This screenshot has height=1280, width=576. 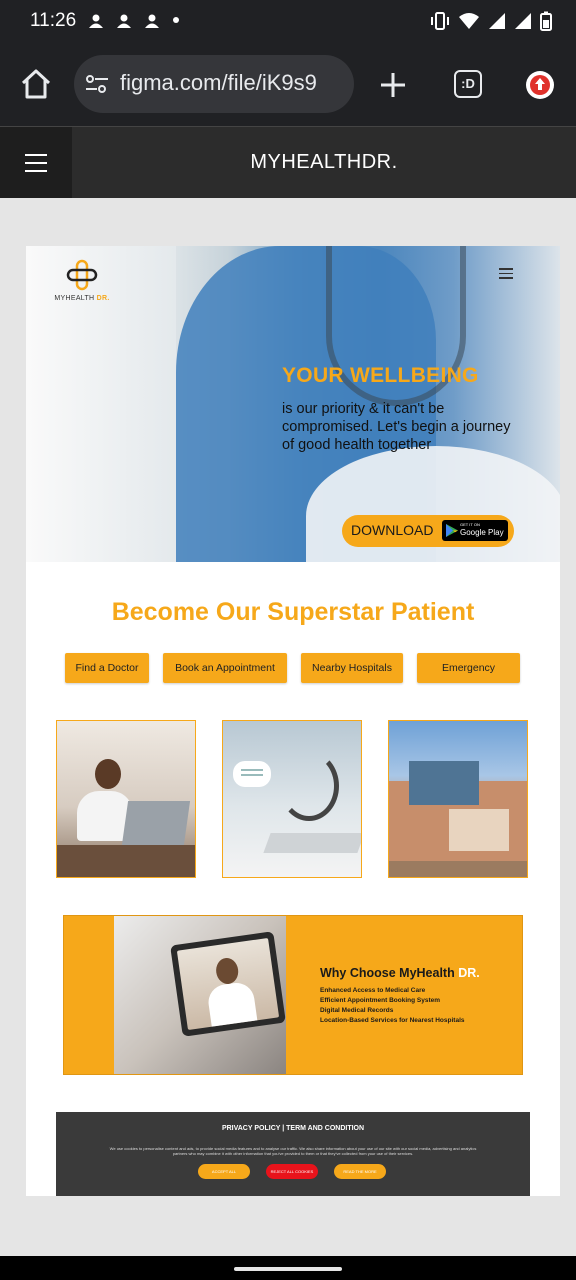 What do you see at coordinates (292, 799) in the screenshot?
I see `consultation-image-card` at bounding box center [292, 799].